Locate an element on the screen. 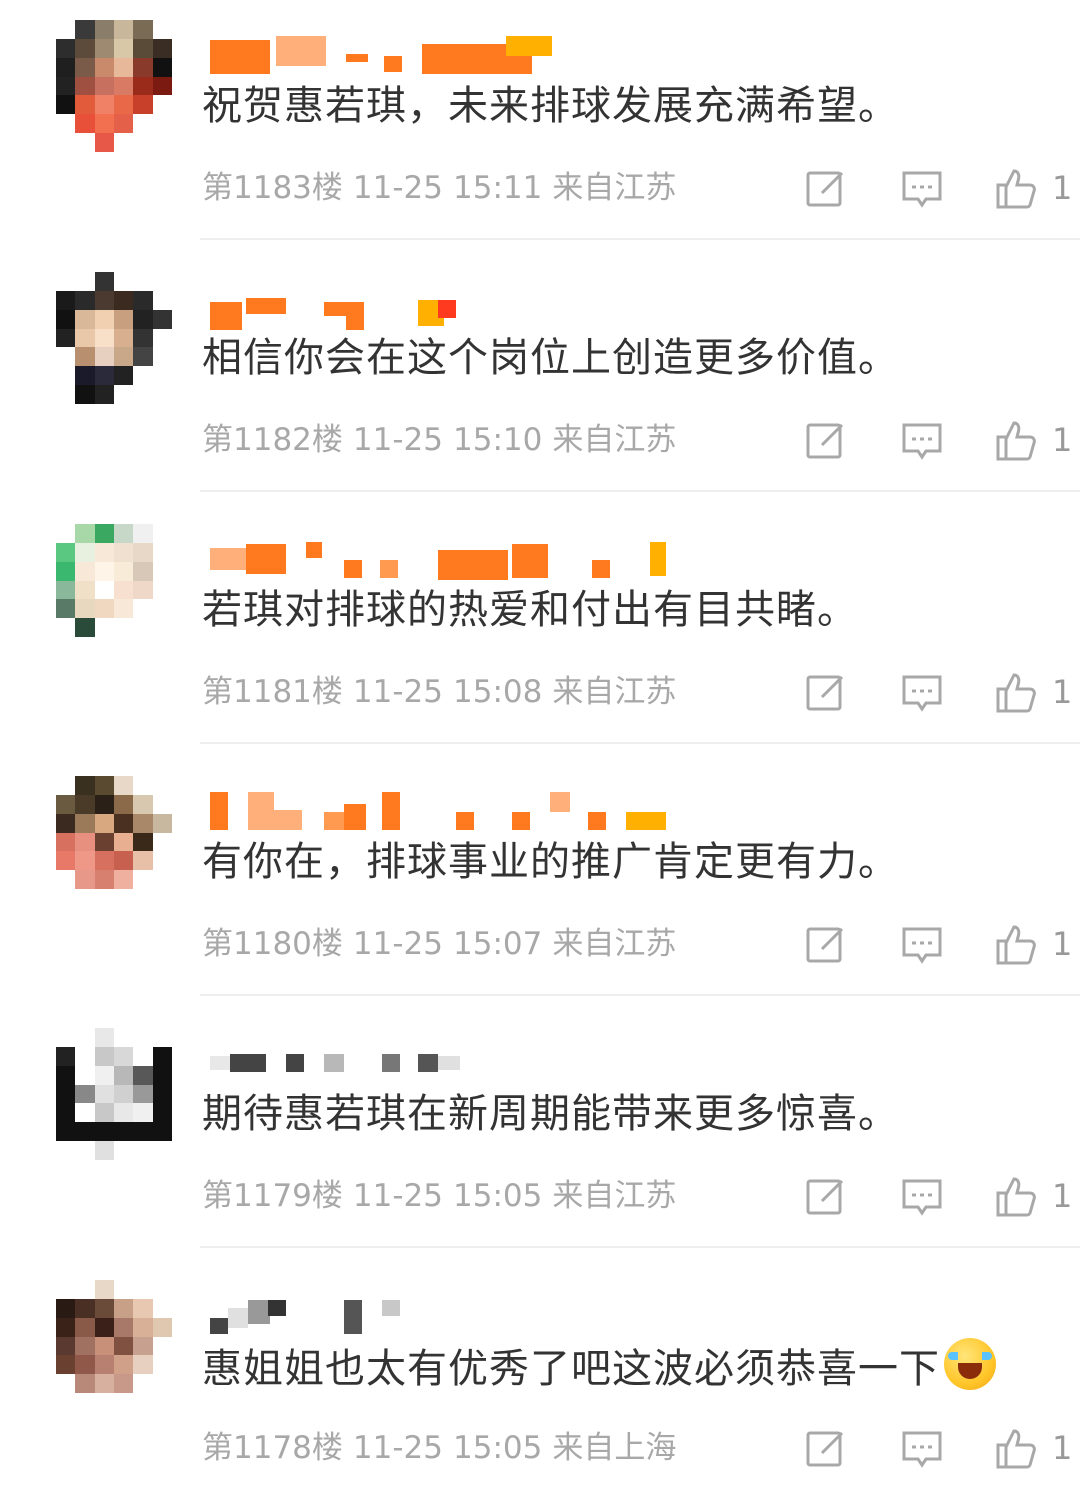 This screenshot has width=1080, height=1512. comment-time: 15:11 is located at coordinates (498, 188).